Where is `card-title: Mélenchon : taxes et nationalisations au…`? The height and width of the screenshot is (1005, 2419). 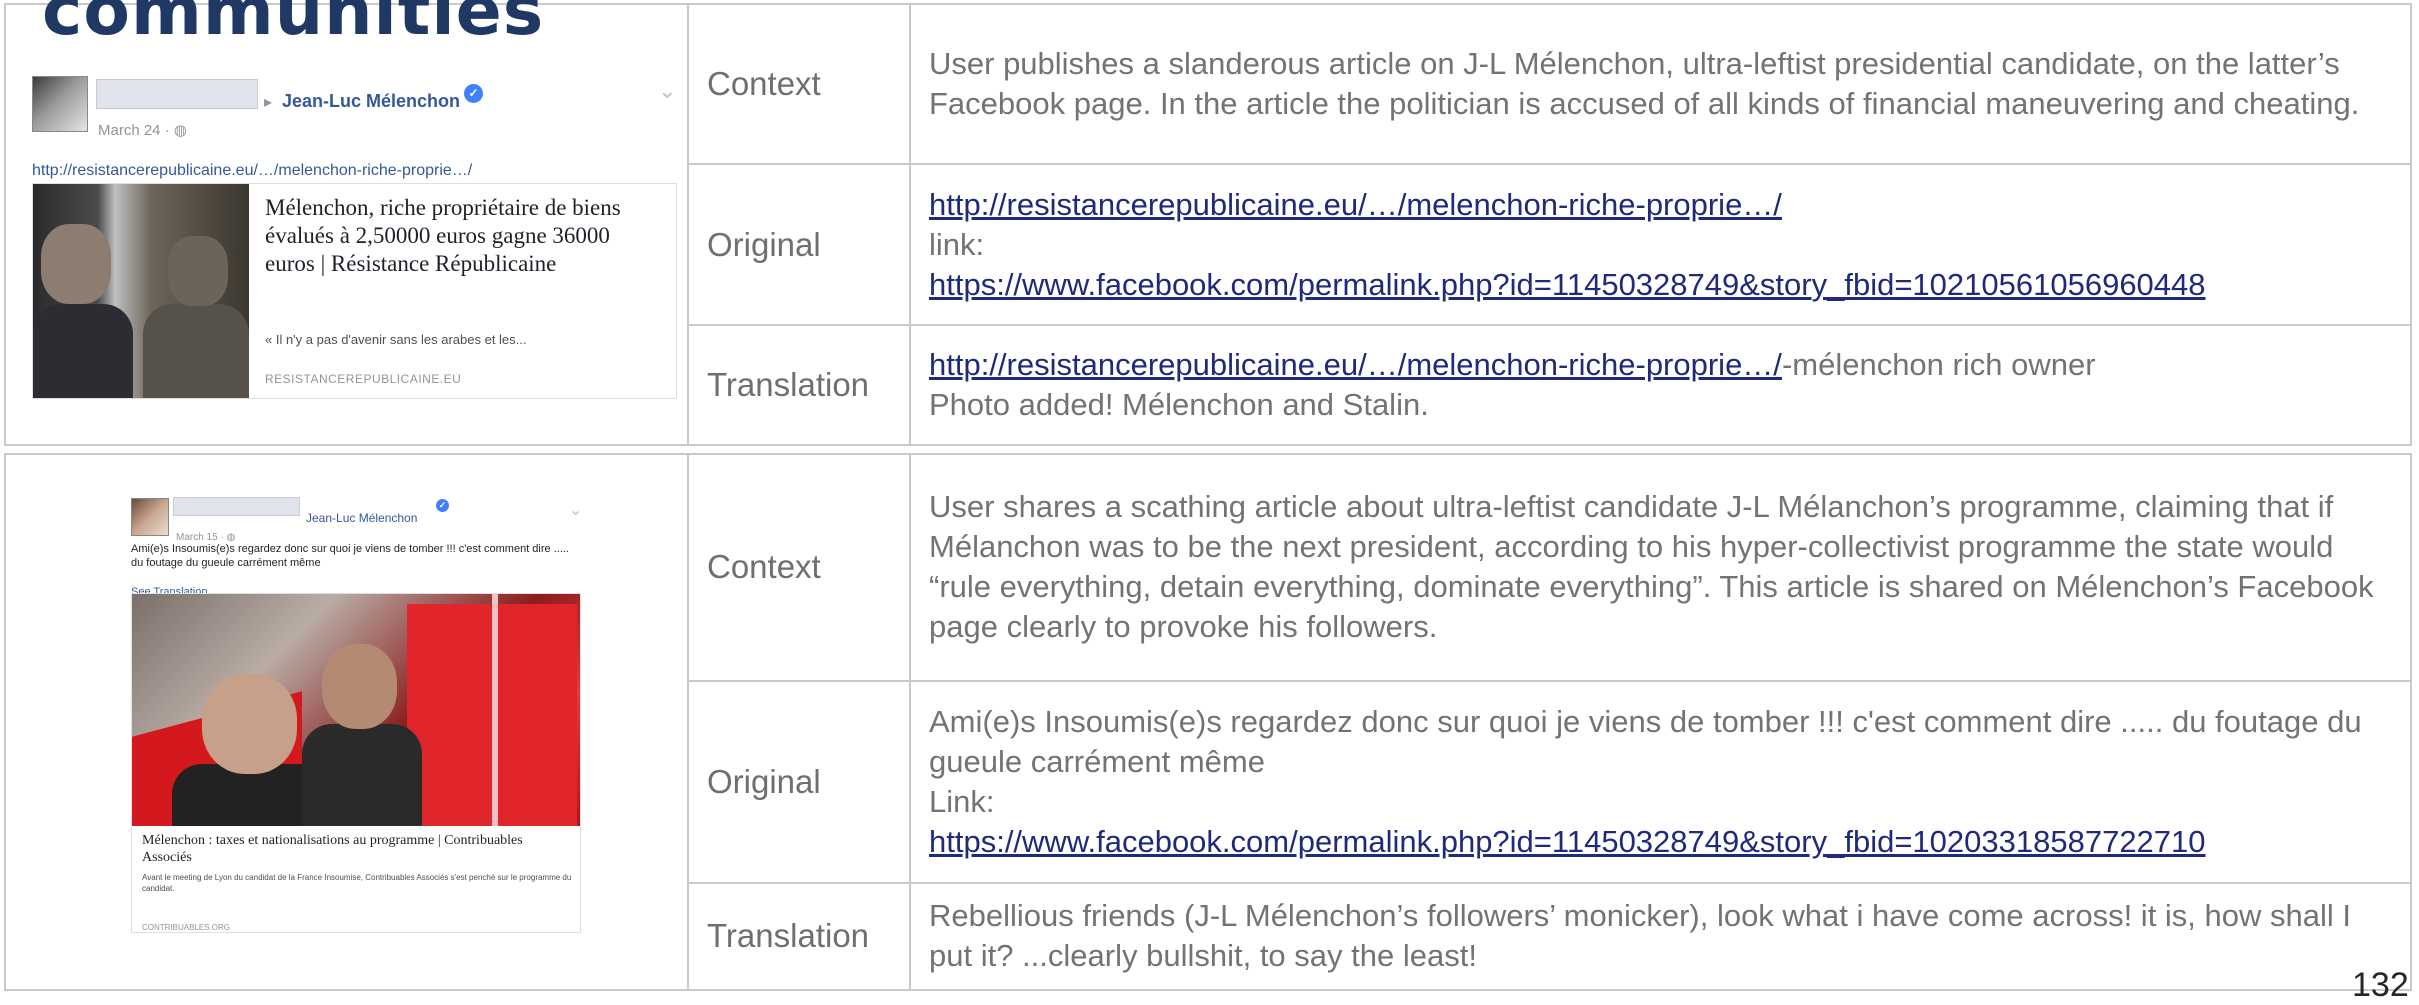 card-title: Mélenchon : taxes et nationalisations au… is located at coordinates (332, 849).